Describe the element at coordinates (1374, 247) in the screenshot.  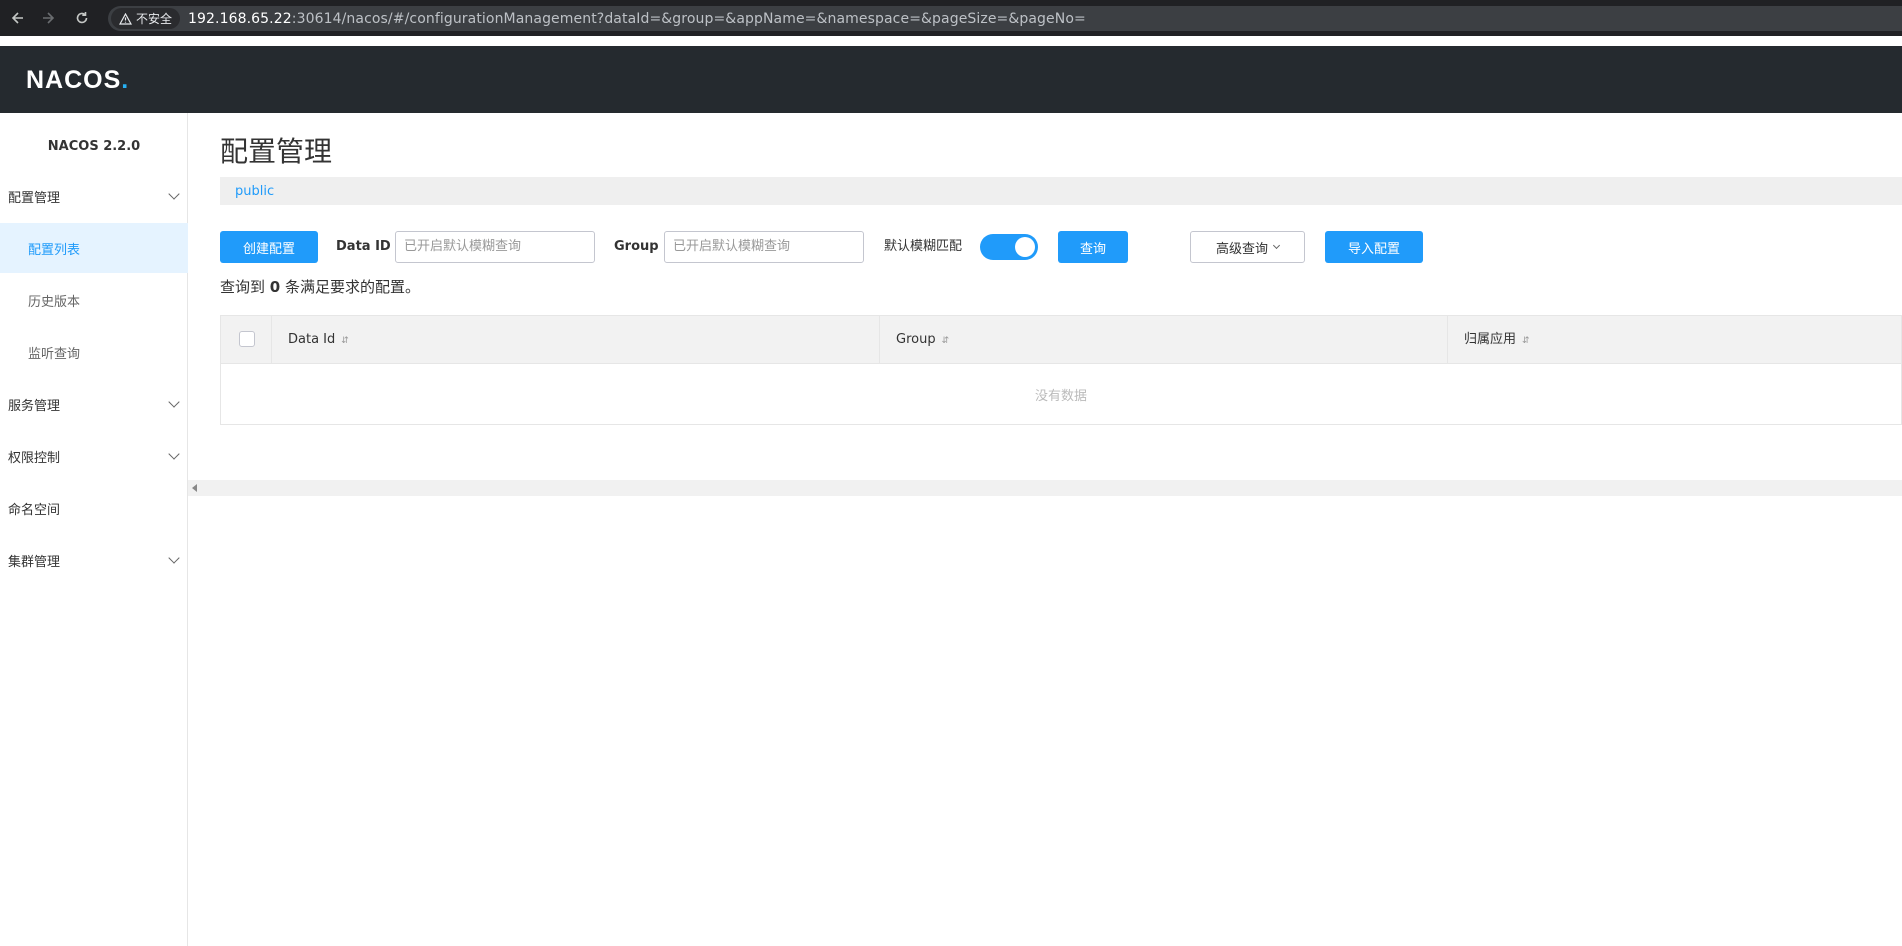
I see `import-config-button: 导入配置` at that location.